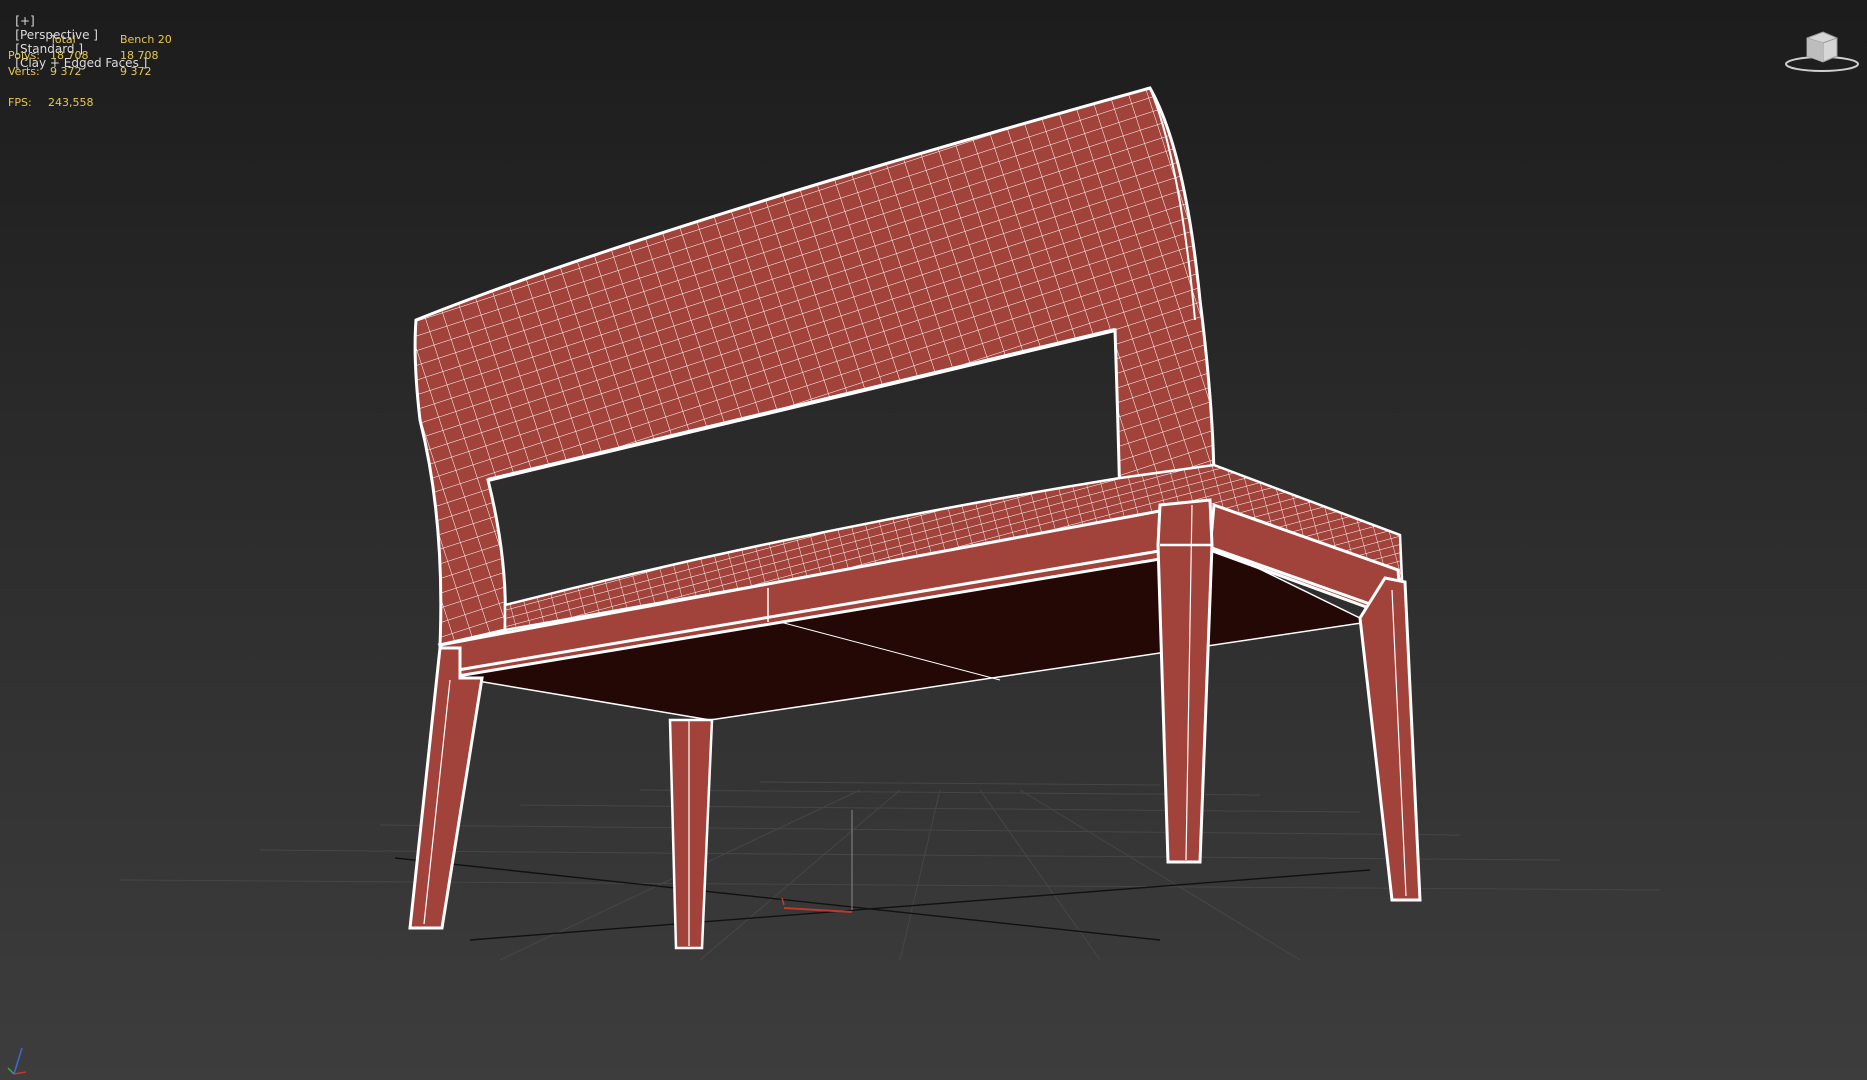 The width and height of the screenshot is (1867, 1080). Describe the element at coordinates (24, 55) in the screenshot. I see `stats-polys-label: Polys:` at that location.